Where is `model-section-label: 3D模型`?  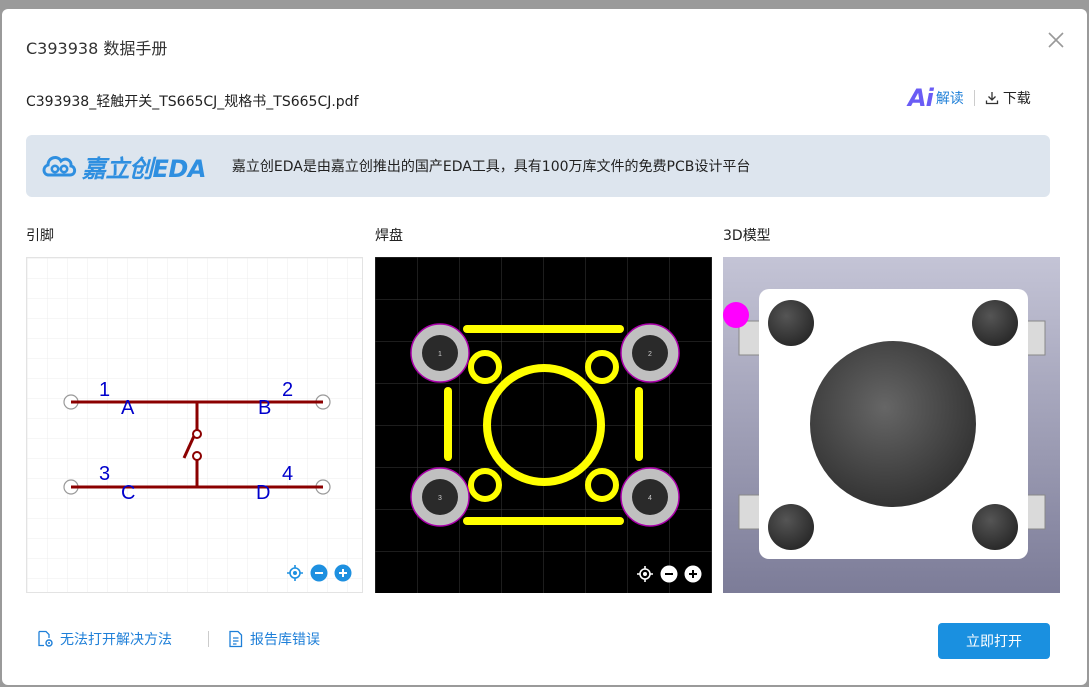
model-section-label: 3D模型 is located at coordinates (747, 236).